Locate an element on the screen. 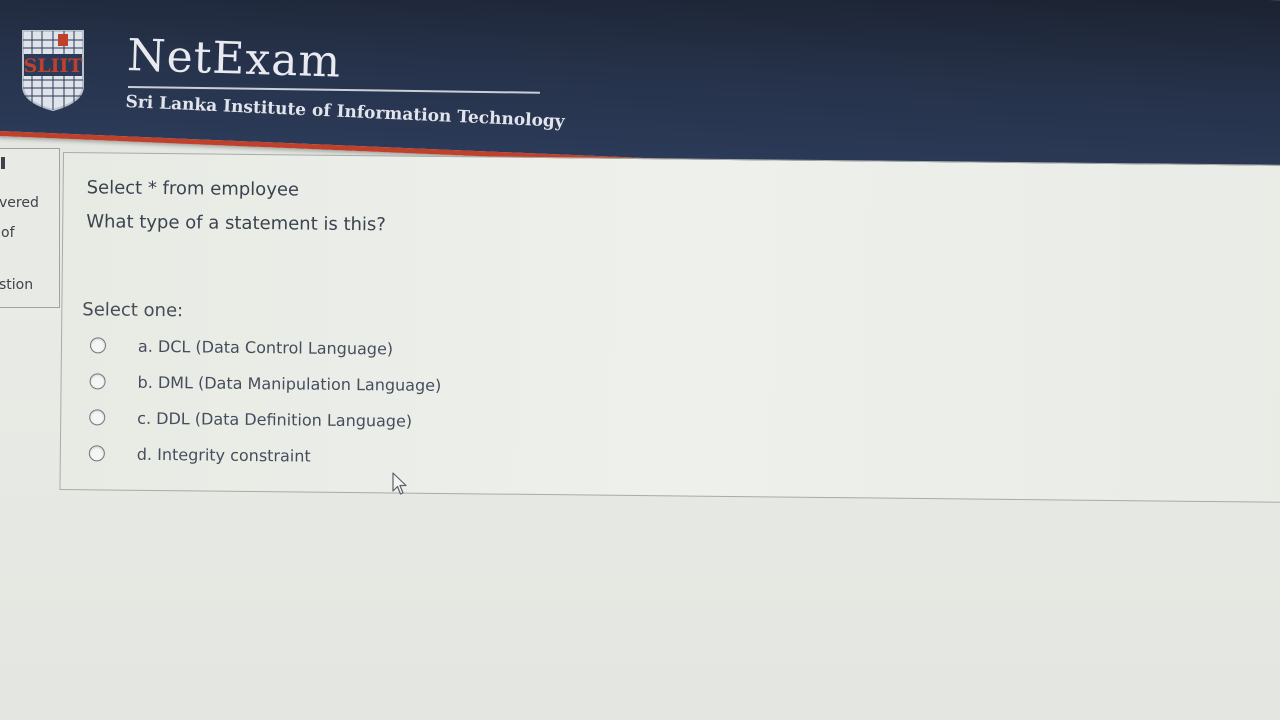 This screenshot has width=1280, height=720. header-top-edge is located at coordinates (640, 1).